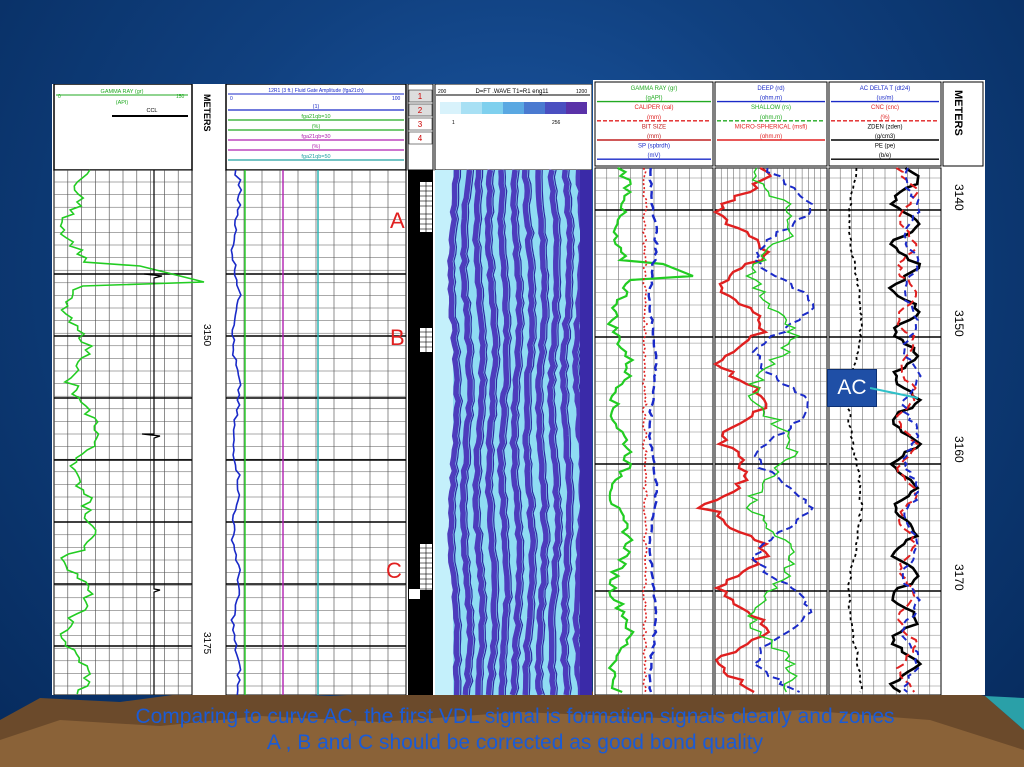 This screenshot has height=767, width=1024. I want to click on depth-label-right: 3160, so click(959, 449).